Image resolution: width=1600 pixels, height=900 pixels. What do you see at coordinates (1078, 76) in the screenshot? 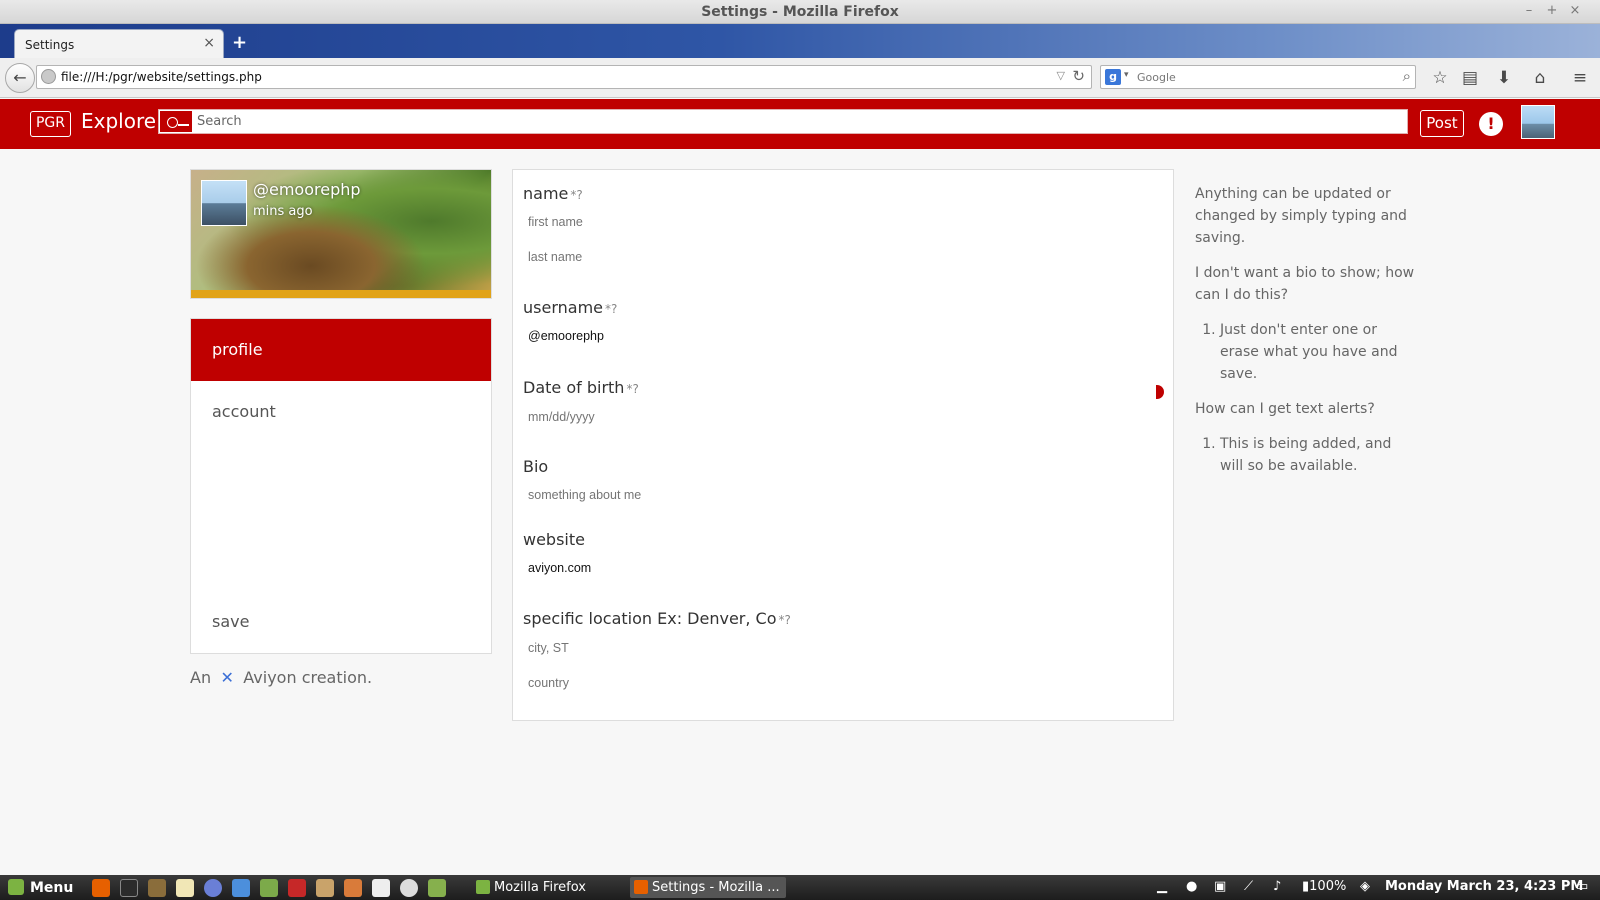
I see `reload-icon: ↻` at bounding box center [1078, 76].